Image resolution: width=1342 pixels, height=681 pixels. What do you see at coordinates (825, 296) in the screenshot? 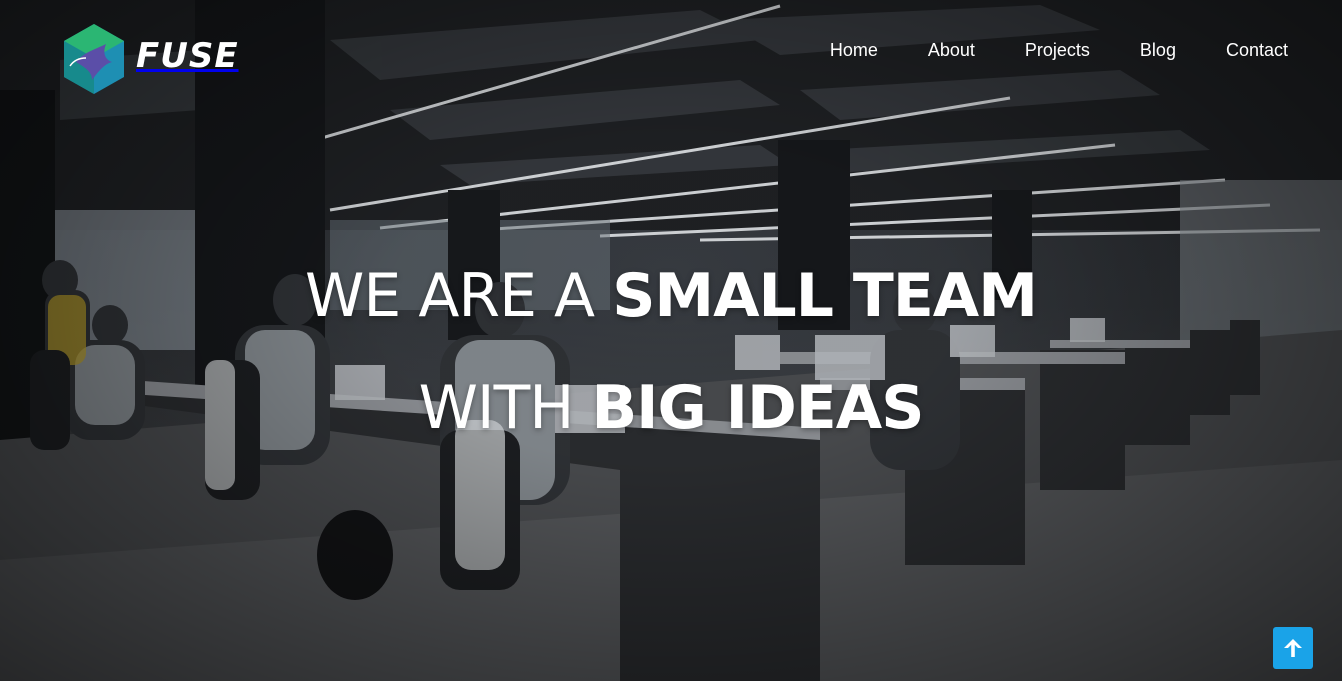
I see `headline-line-1-bold: SMALL TEAM` at bounding box center [825, 296].